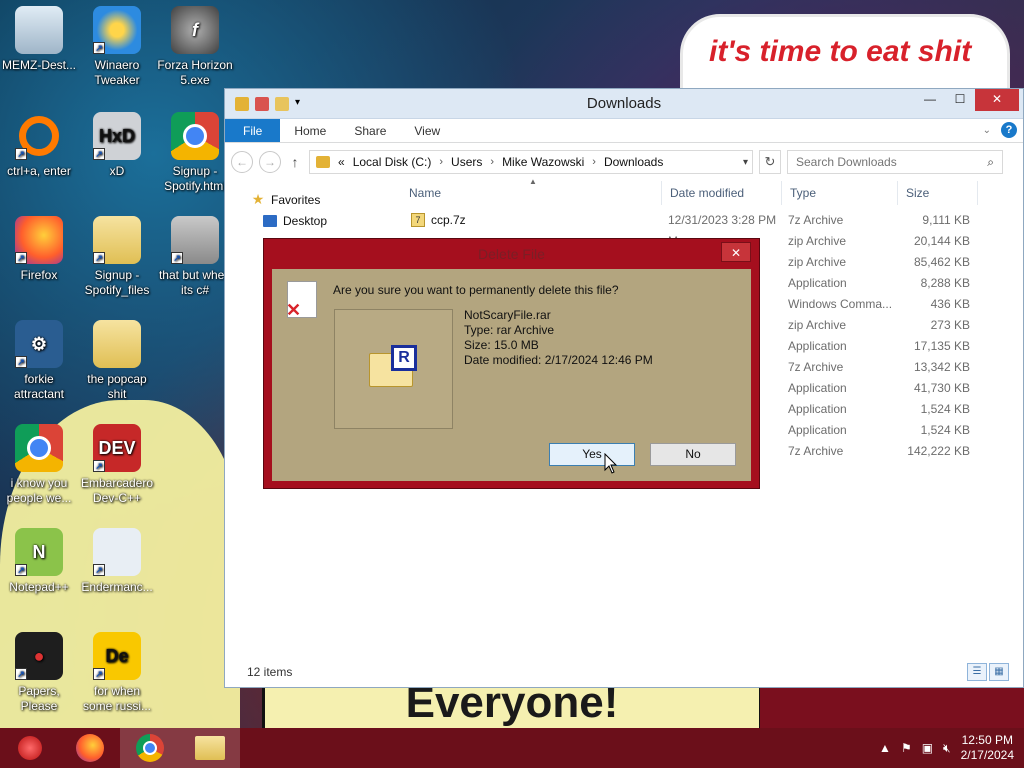 The image size is (1024, 768). What do you see at coordinates (881, 162) in the screenshot?
I see `search-input` at bounding box center [881, 162].